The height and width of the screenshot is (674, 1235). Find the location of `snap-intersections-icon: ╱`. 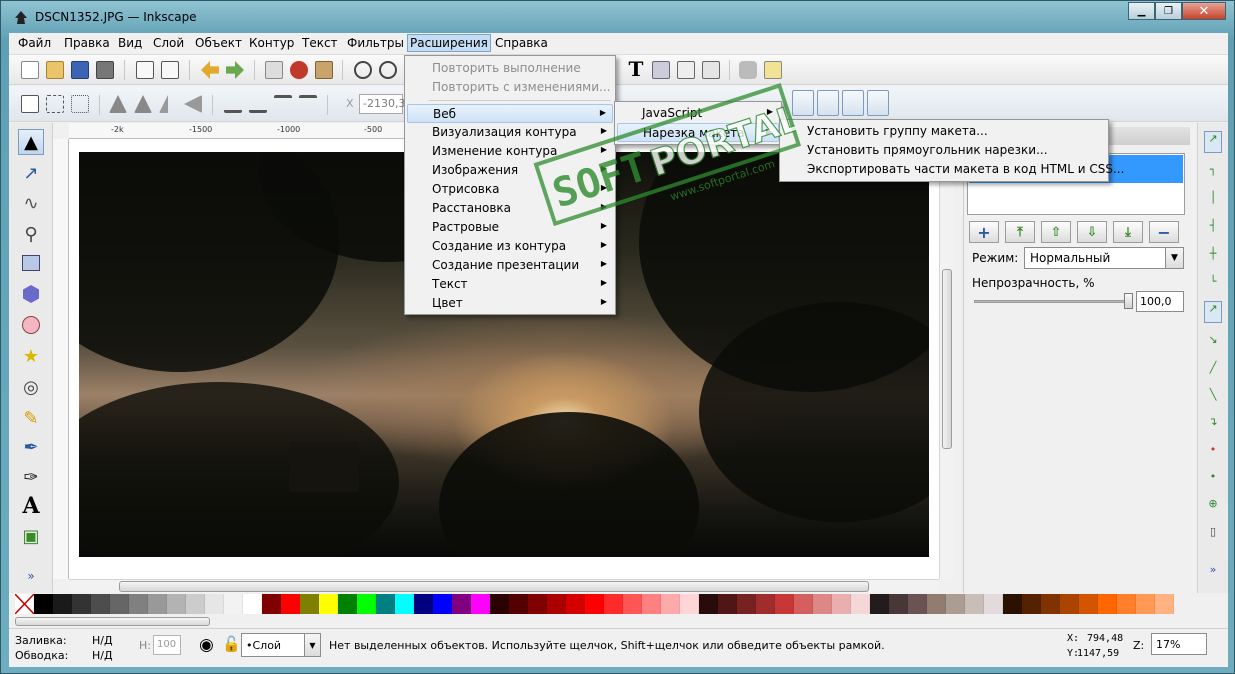

snap-intersections-icon: ╱ is located at coordinates (1213, 370).